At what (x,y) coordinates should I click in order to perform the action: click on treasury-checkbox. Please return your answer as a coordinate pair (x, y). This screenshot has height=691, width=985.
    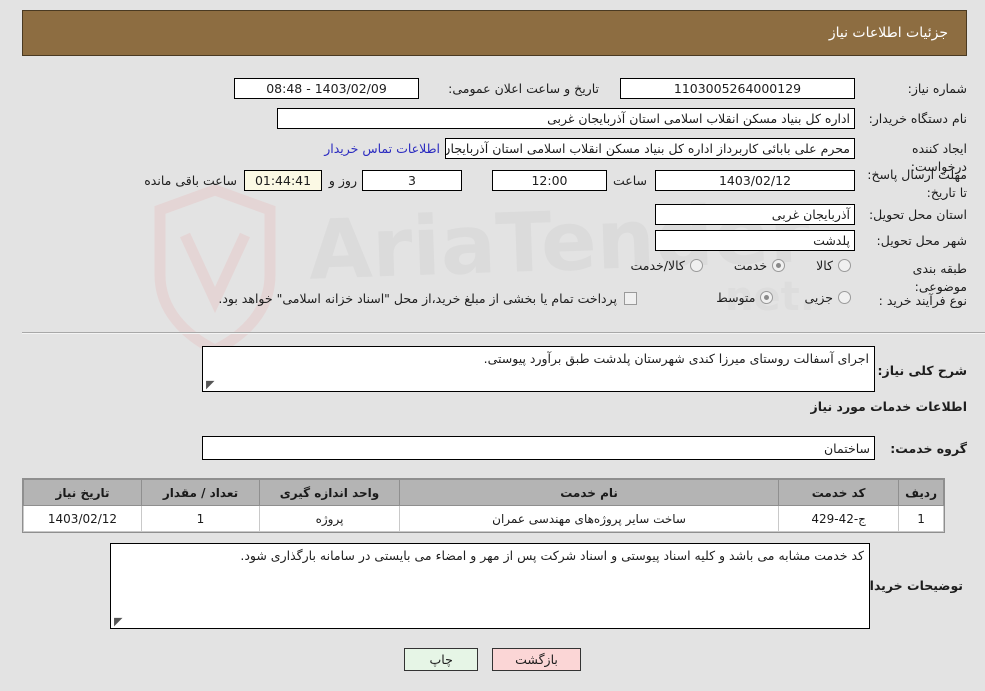
    Looking at the image, I should click on (630, 298).